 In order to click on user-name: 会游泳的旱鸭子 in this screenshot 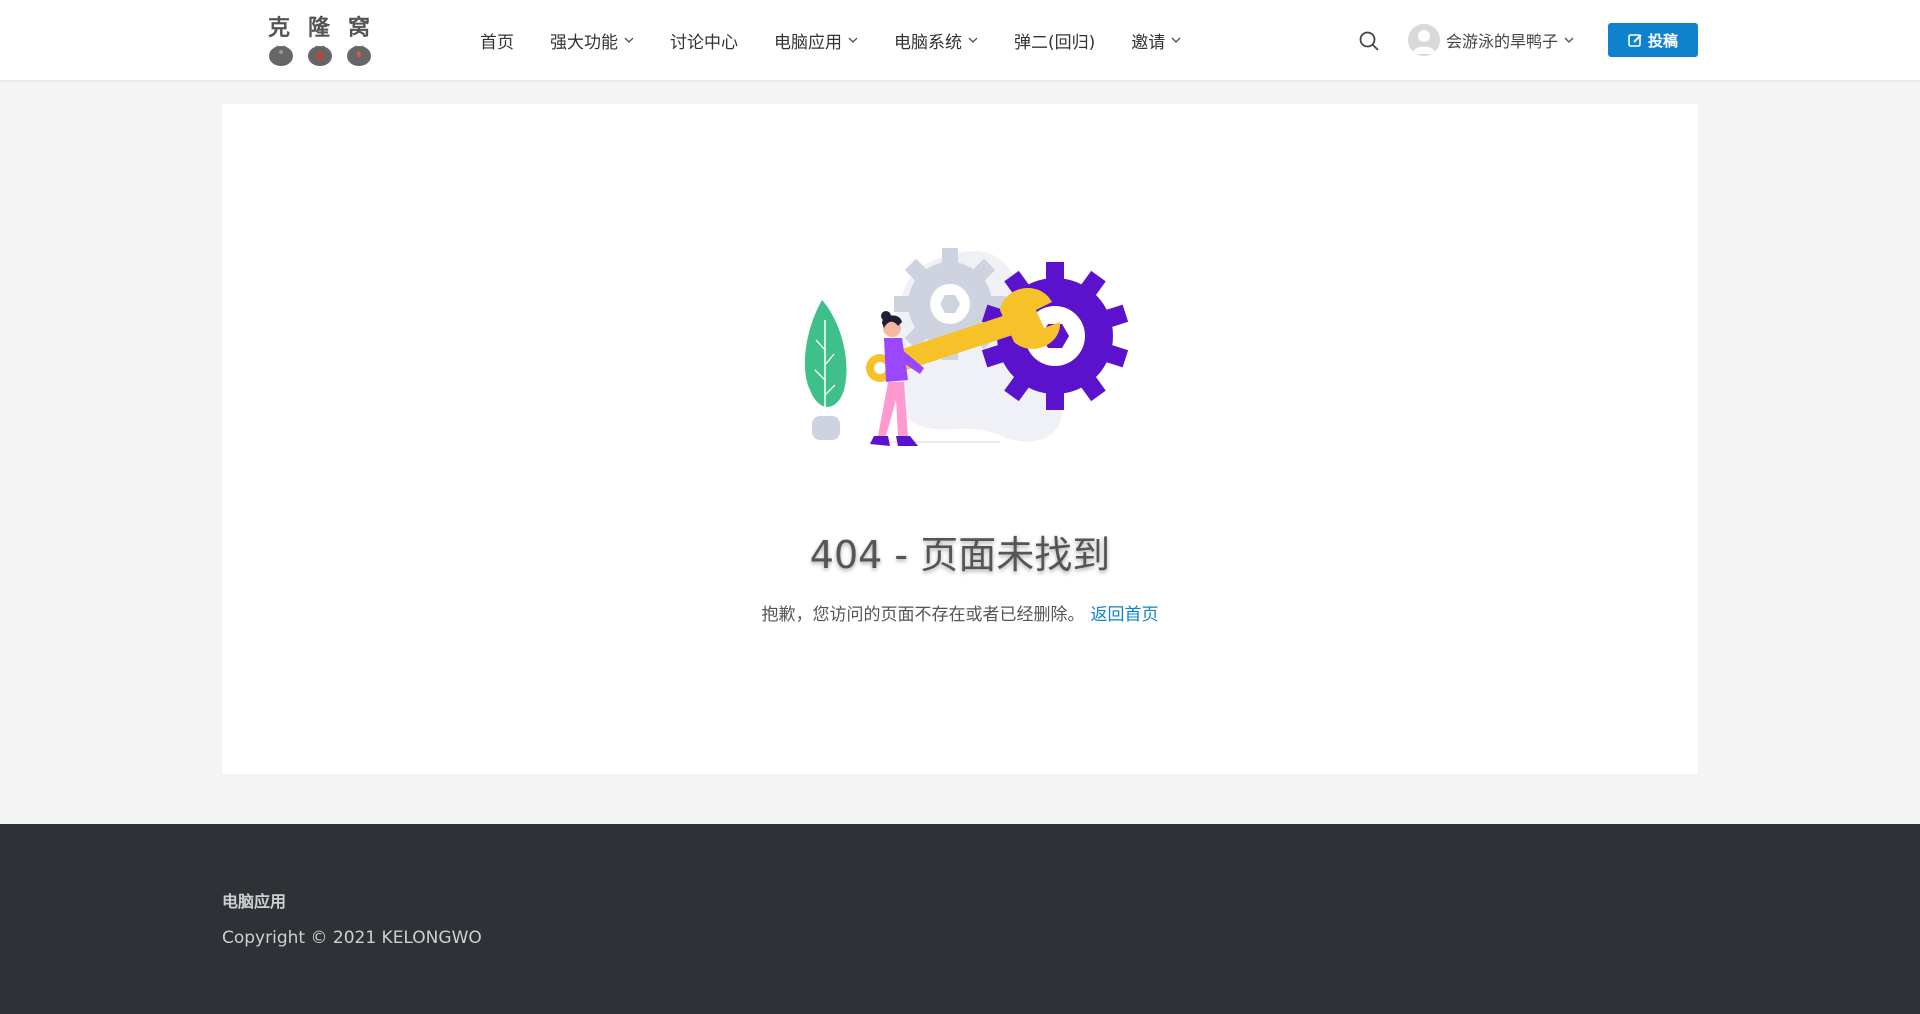, I will do `click(1502, 41)`.